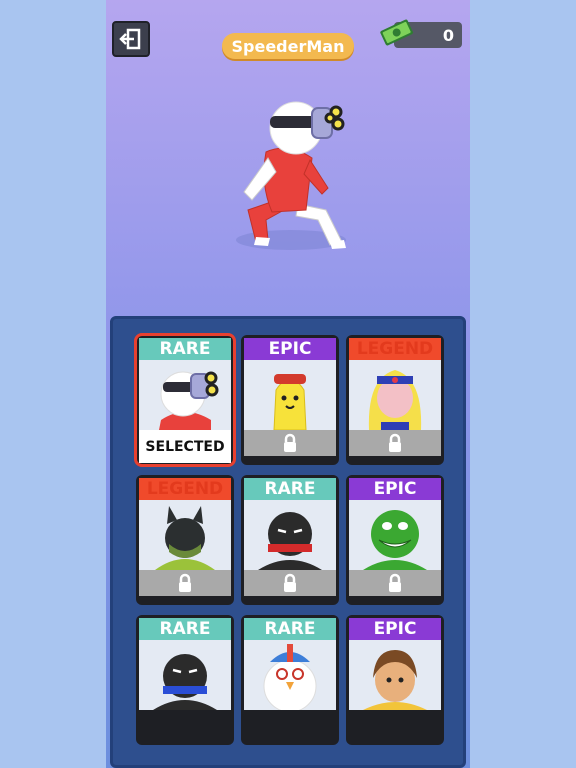 This screenshot has width=576, height=768. Describe the element at coordinates (185, 535) in the screenshot. I see `bat-hero-portrait-icon` at that location.